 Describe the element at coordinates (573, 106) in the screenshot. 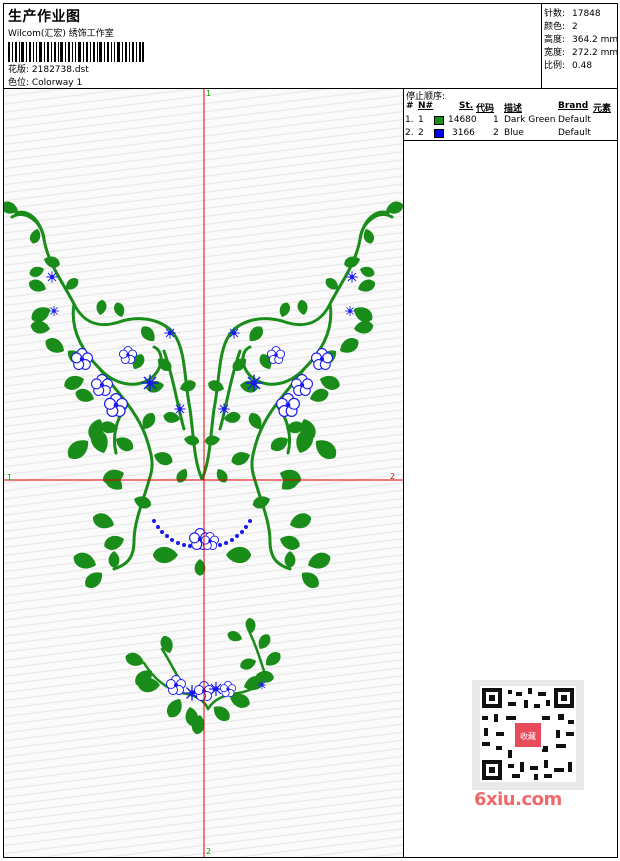

I see `col-brand: Brand` at that location.